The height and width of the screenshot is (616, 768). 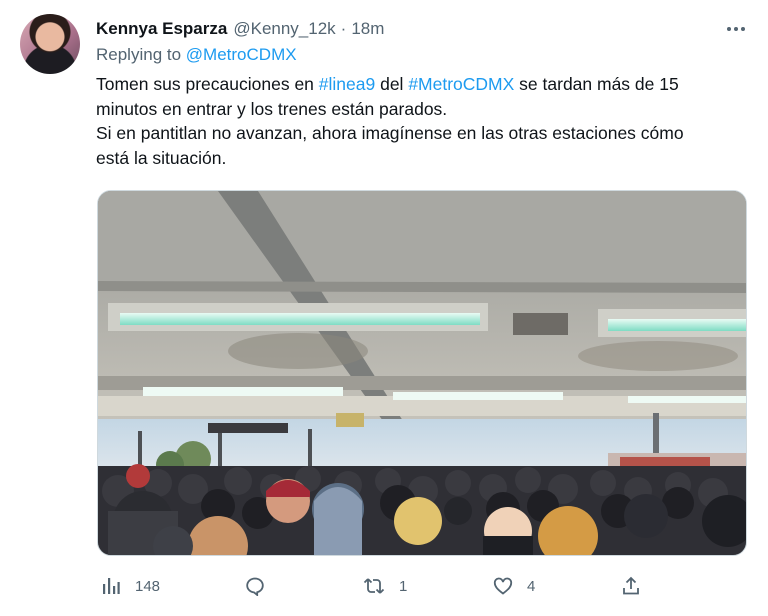 What do you see at coordinates (50, 44) in the screenshot?
I see `avatar` at bounding box center [50, 44].